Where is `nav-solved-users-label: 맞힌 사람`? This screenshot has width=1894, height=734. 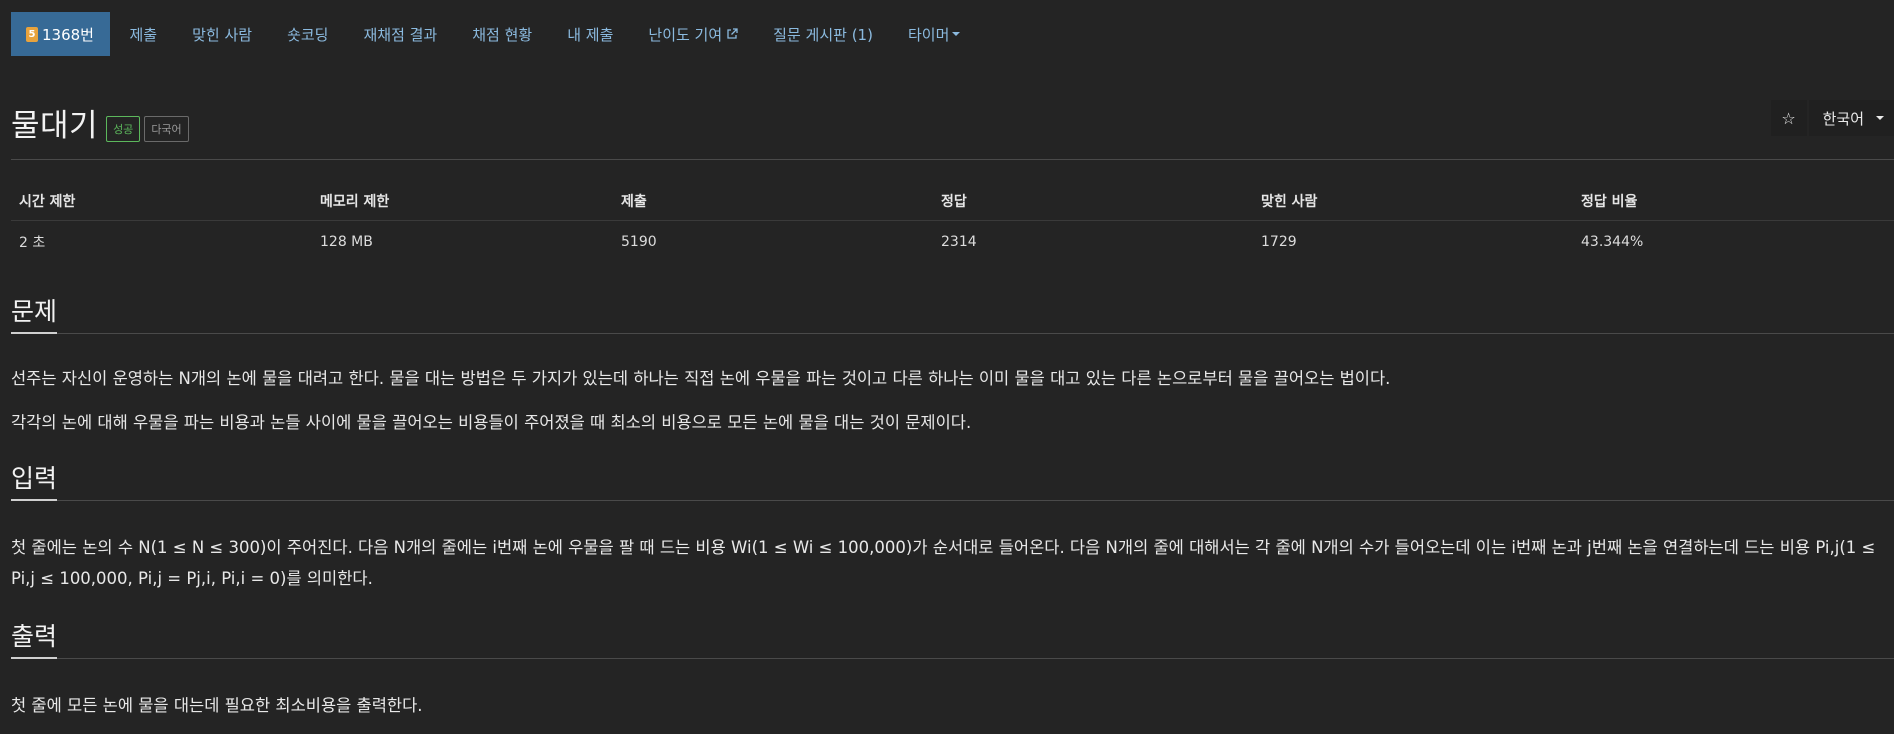 nav-solved-users-label: 맞힌 사람 is located at coordinates (222, 34).